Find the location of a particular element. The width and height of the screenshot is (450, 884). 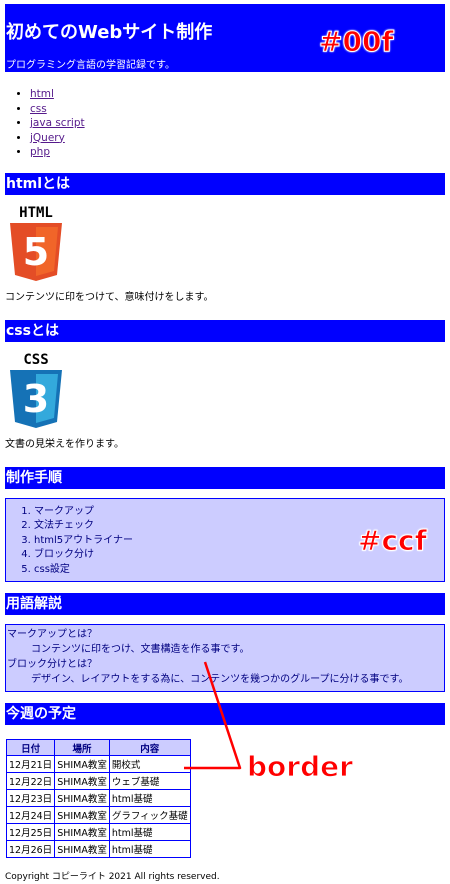

nav-link-php: php is located at coordinates (40, 152).